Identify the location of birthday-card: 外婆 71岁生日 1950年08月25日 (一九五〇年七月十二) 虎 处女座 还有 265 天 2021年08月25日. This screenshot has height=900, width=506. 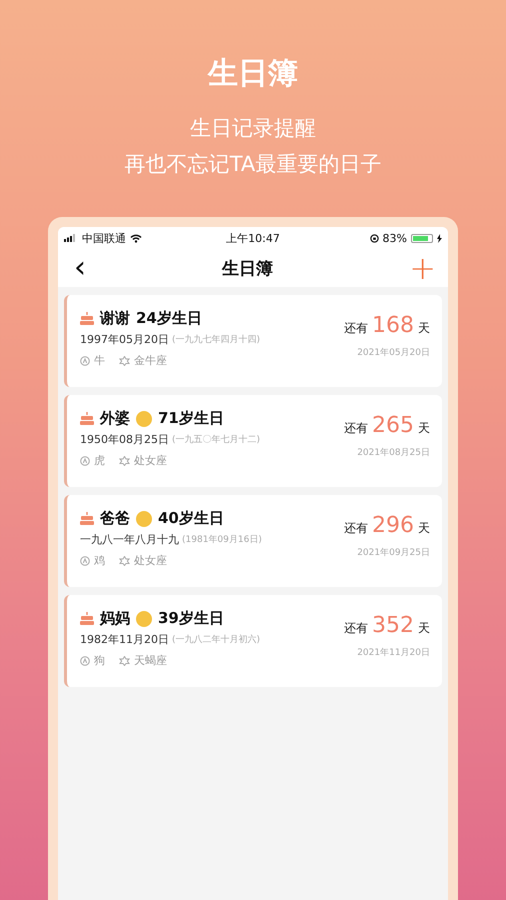
(253, 441).